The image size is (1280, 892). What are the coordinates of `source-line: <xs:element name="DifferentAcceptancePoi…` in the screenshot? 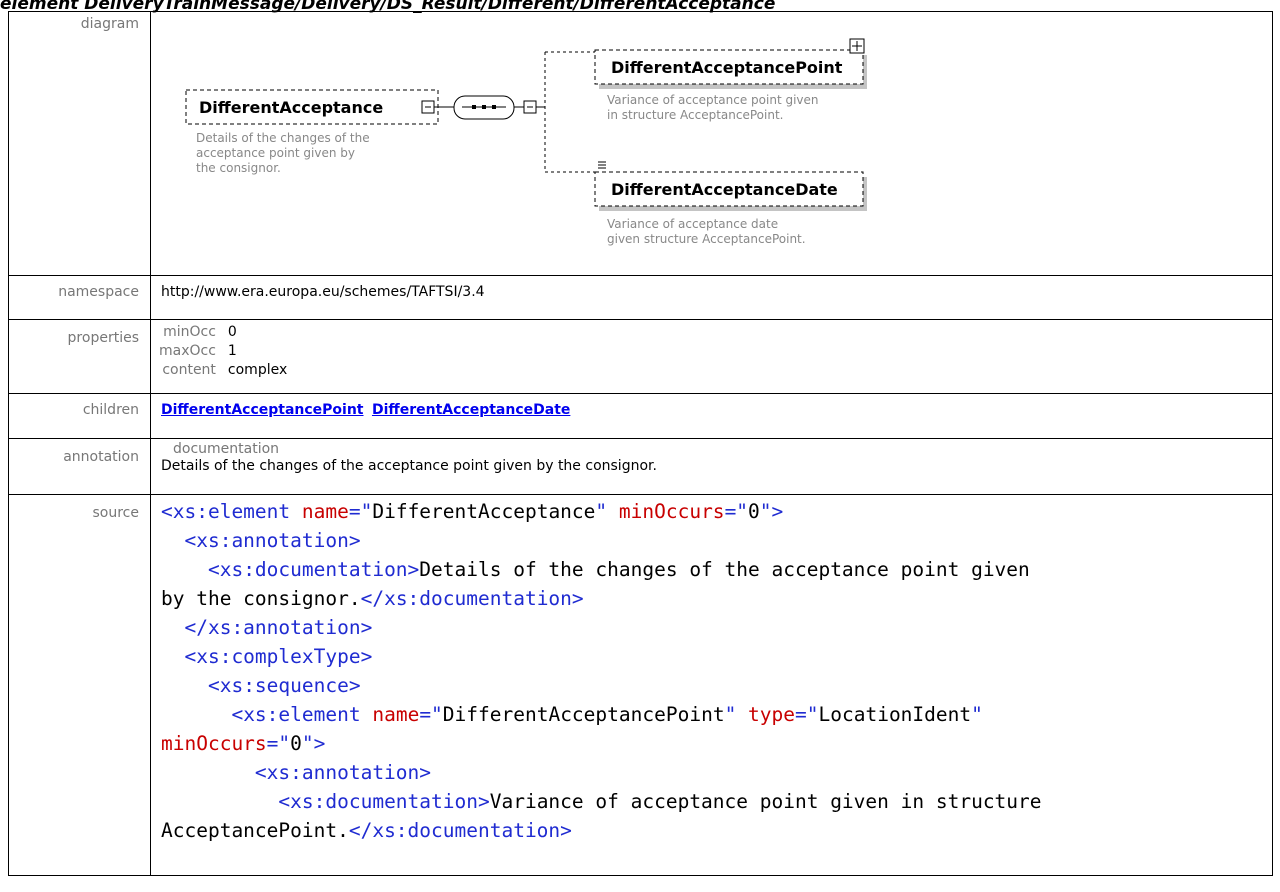 It's located at (716, 714).